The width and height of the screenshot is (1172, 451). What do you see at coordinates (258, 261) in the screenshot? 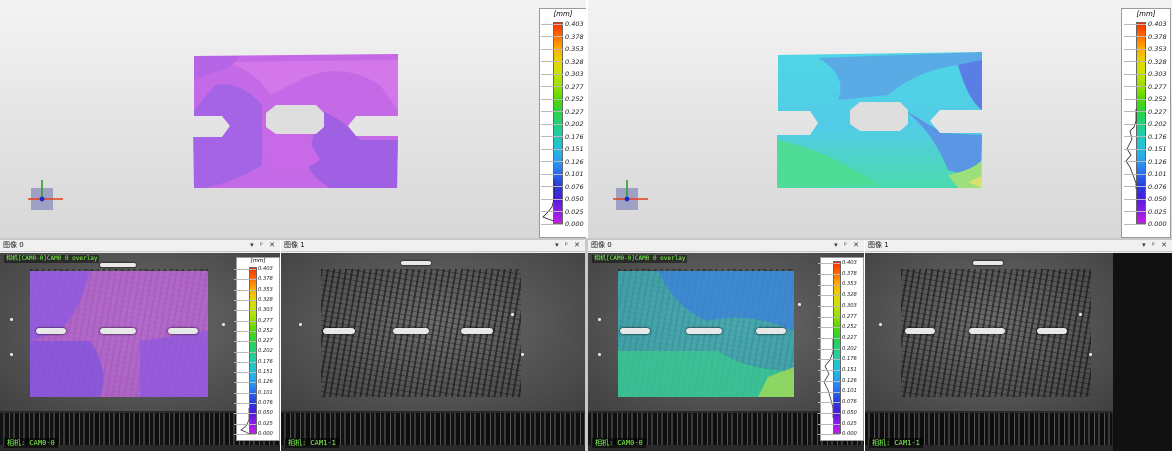
I see `legend-unit-label: [mm]` at bounding box center [258, 261].